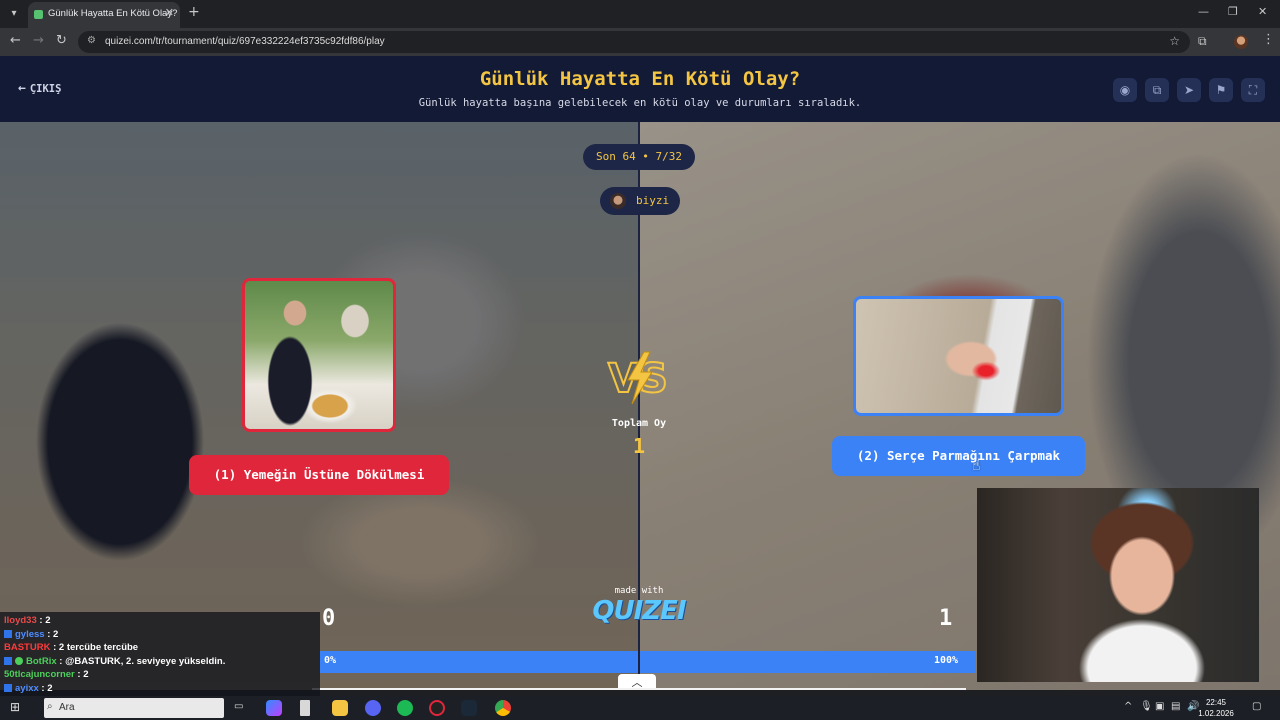  What do you see at coordinates (638, 378) in the screenshot?
I see `vs-lightning-icon: VS` at bounding box center [638, 378].